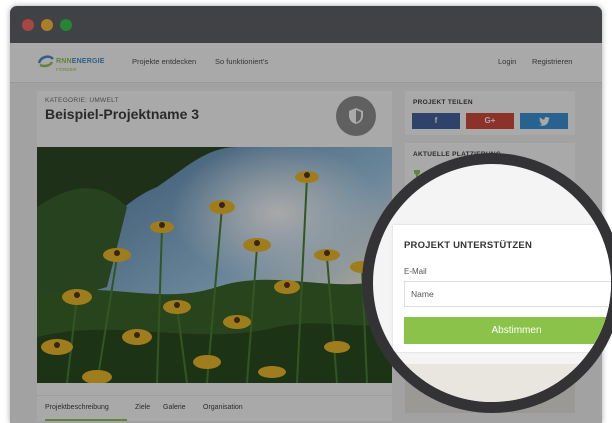 Image resolution: width=612 pixels, height=423 pixels. What do you see at coordinates (483, 383) in the screenshot?
I see `magnified-map` at bounding box center [483, 383].